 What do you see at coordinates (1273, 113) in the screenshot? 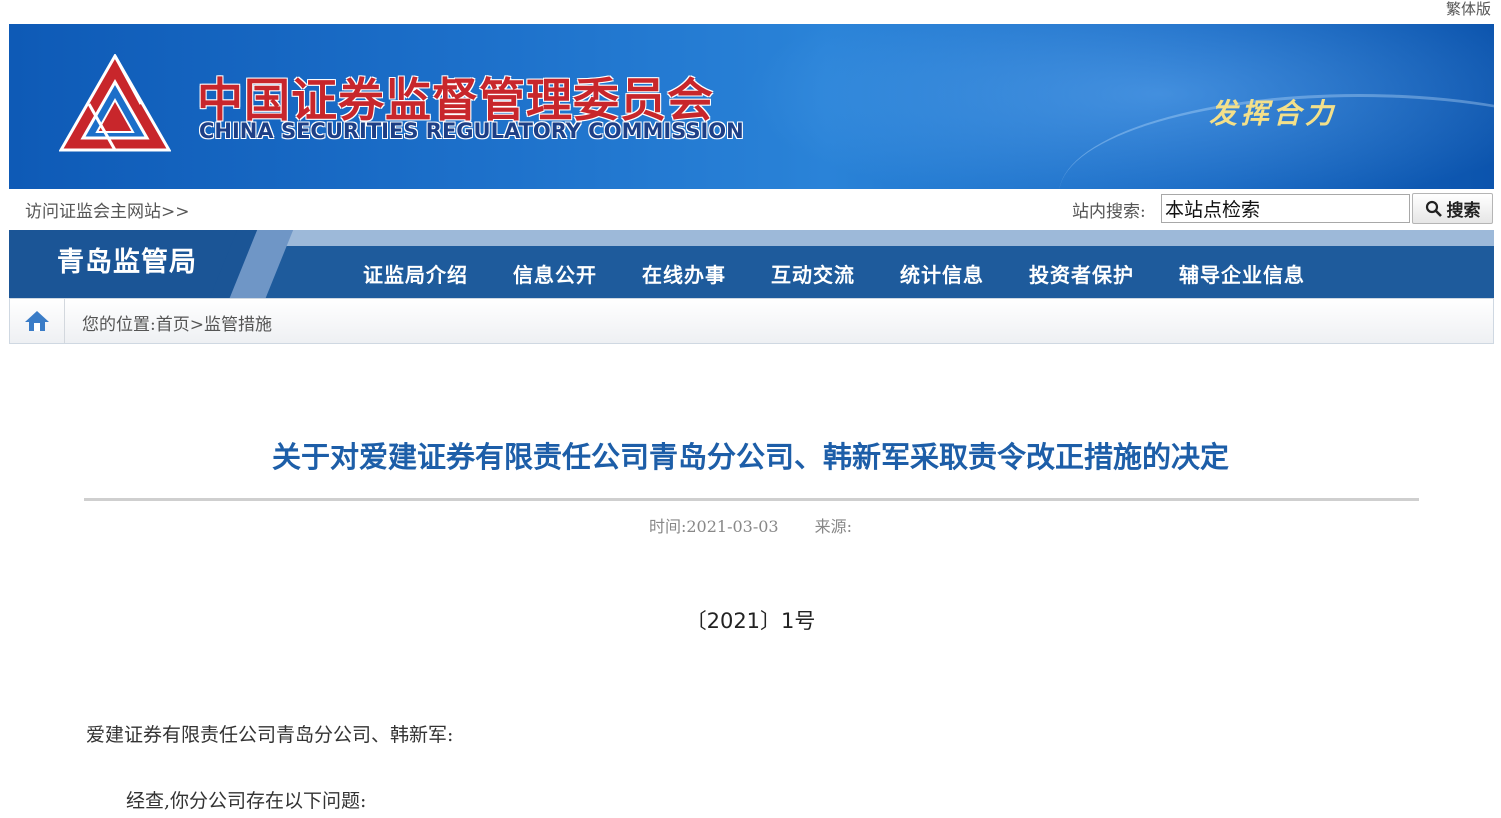
I see `banner-slogan: 发挥合力` at bounding box center [1273, 113].